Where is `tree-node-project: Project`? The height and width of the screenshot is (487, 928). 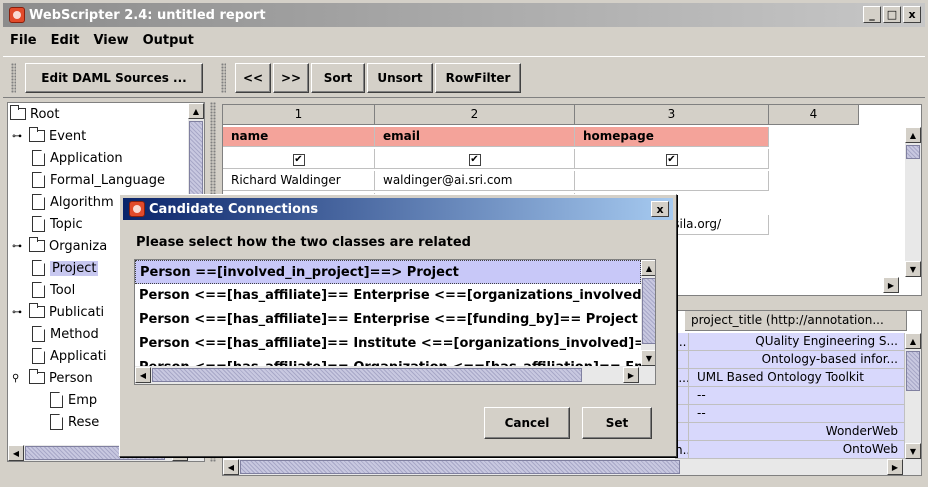 tree-node-project: Project is located at coordinates (55, 268).